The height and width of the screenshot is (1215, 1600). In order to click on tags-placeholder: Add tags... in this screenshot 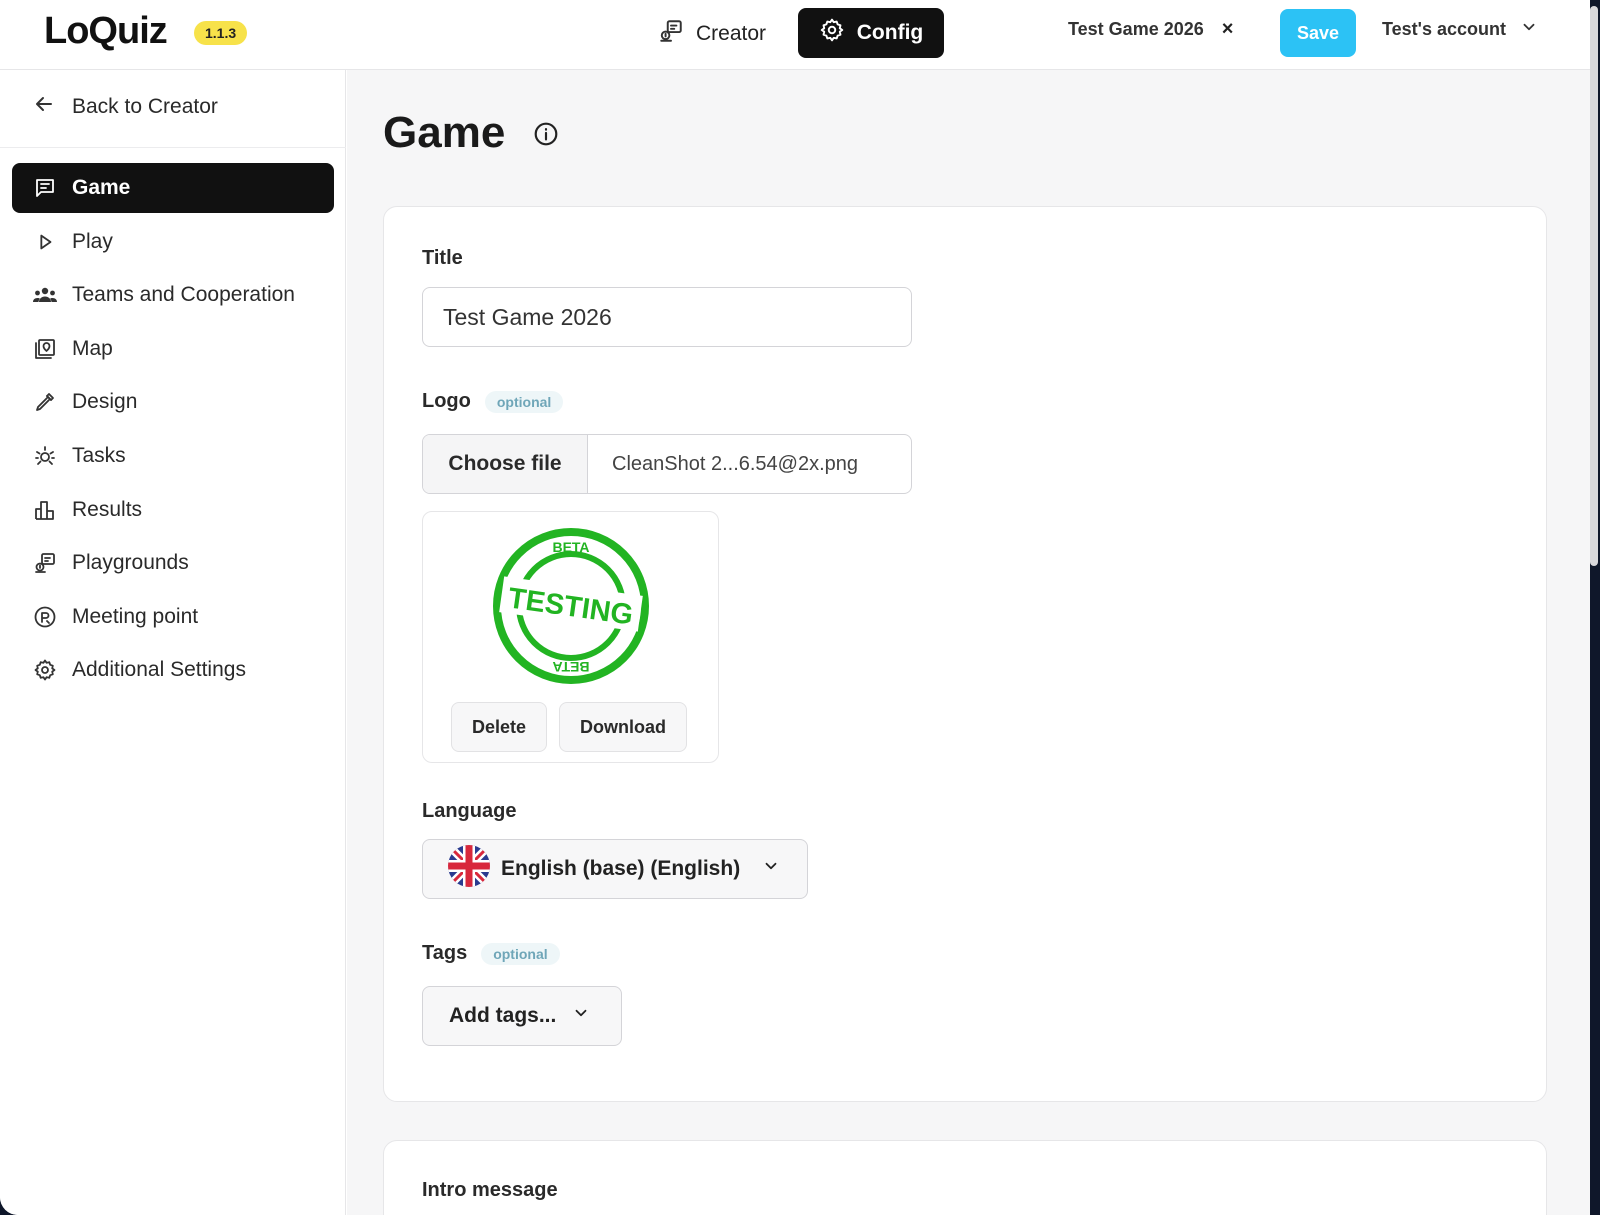, I will do `click(503, 1015)`.